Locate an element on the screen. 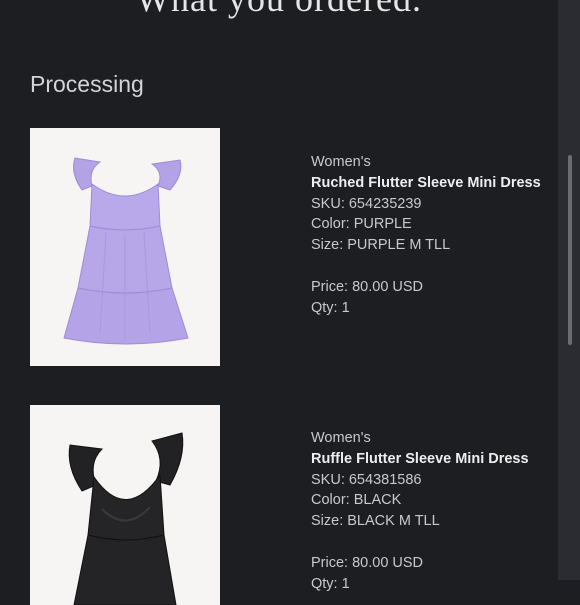 This screenshot has height=605, width=580. product-image-black-dress is located at coordinates (125, 505).